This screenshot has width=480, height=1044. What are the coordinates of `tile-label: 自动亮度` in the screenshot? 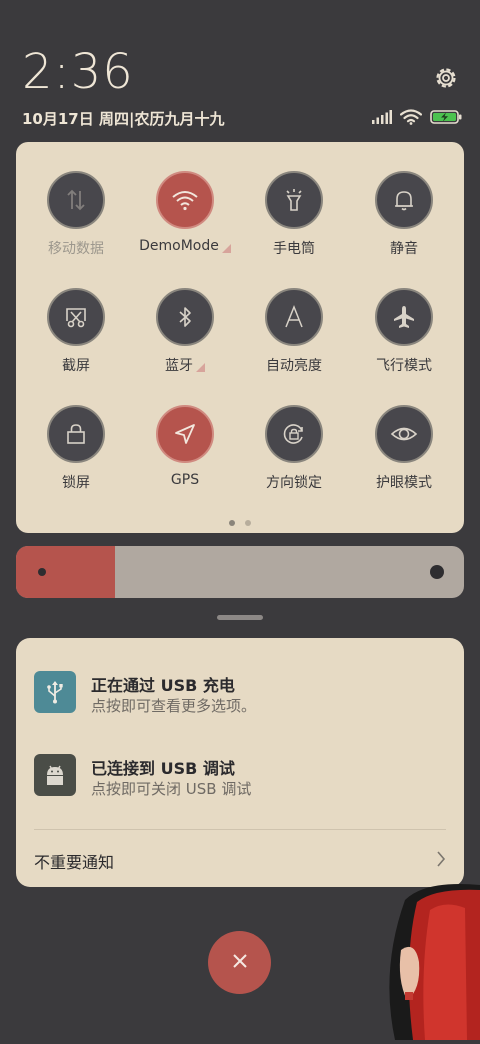 It's located at (294, 366).